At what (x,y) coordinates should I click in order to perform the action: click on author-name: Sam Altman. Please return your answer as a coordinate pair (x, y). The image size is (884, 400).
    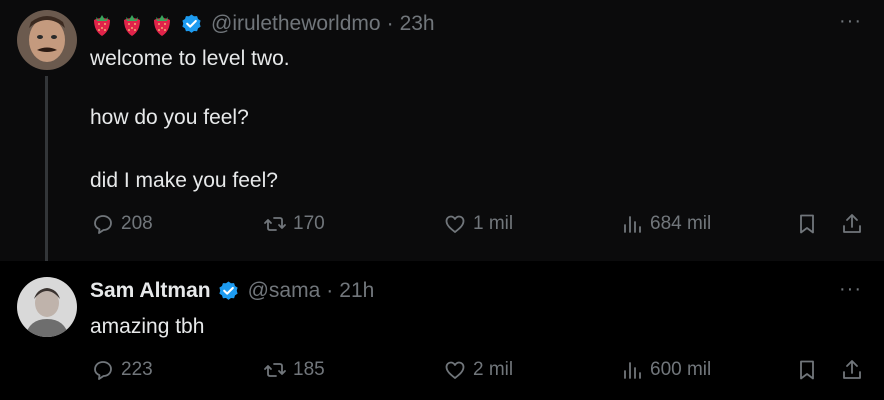
    Looking at the image, I should click on (150, 291).